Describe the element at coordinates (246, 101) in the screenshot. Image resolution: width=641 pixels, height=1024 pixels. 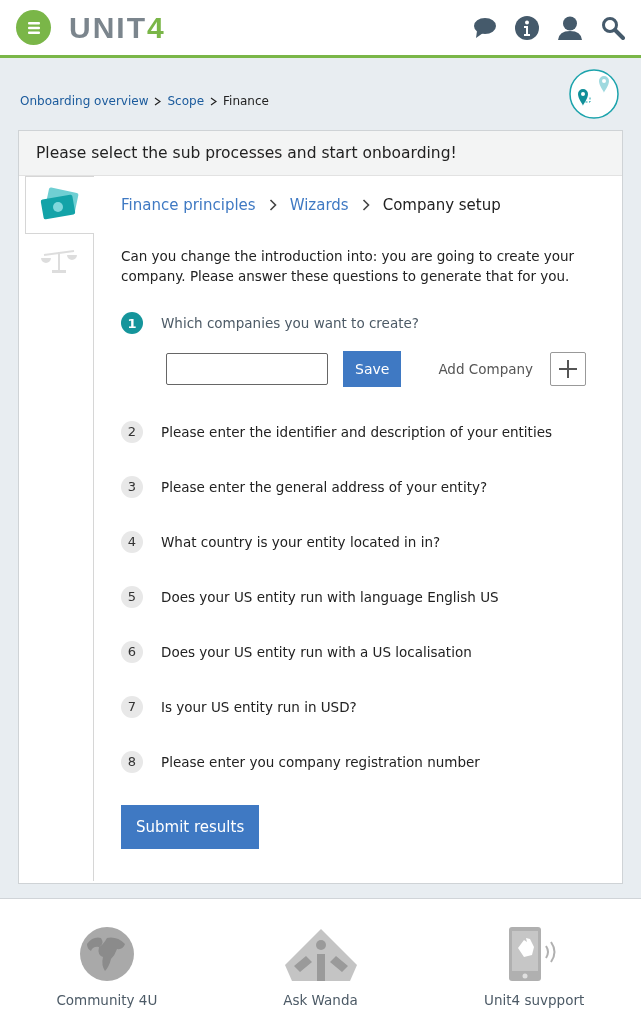
I see `breadcrumb-current: Finance` at that location.